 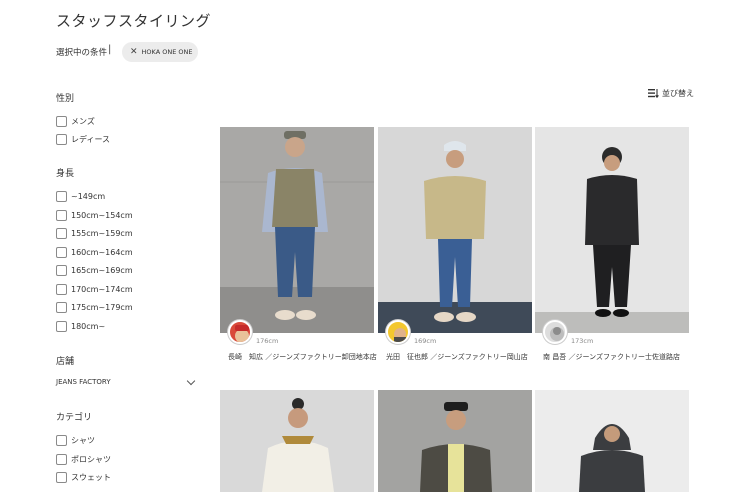 What do you see at coordinates (91, 139) in the screenshot?
I see `checkbox-label: レディース` at bounding box center [91, 139].